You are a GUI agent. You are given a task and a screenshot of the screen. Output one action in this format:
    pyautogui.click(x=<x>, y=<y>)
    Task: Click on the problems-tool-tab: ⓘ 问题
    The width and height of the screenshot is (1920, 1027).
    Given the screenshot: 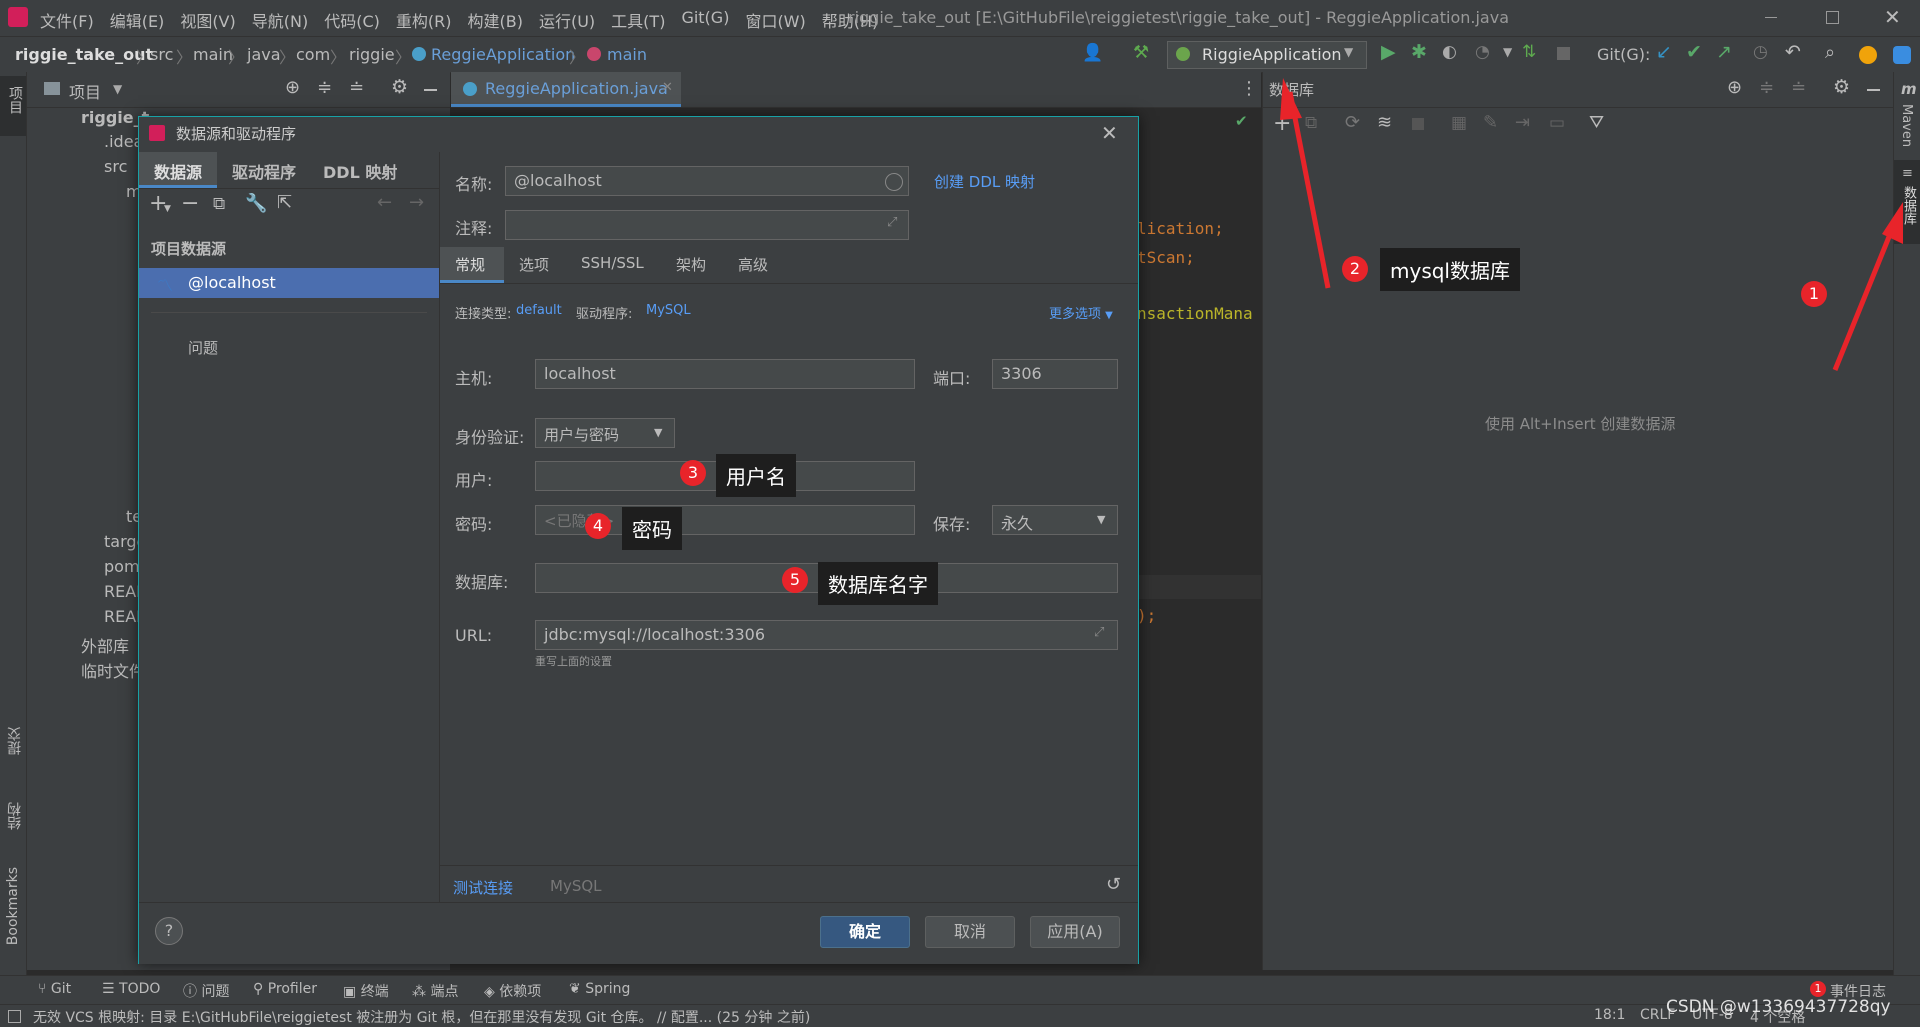 What is the action you would take?
    pyautogui.click(x=206, y=991)
    